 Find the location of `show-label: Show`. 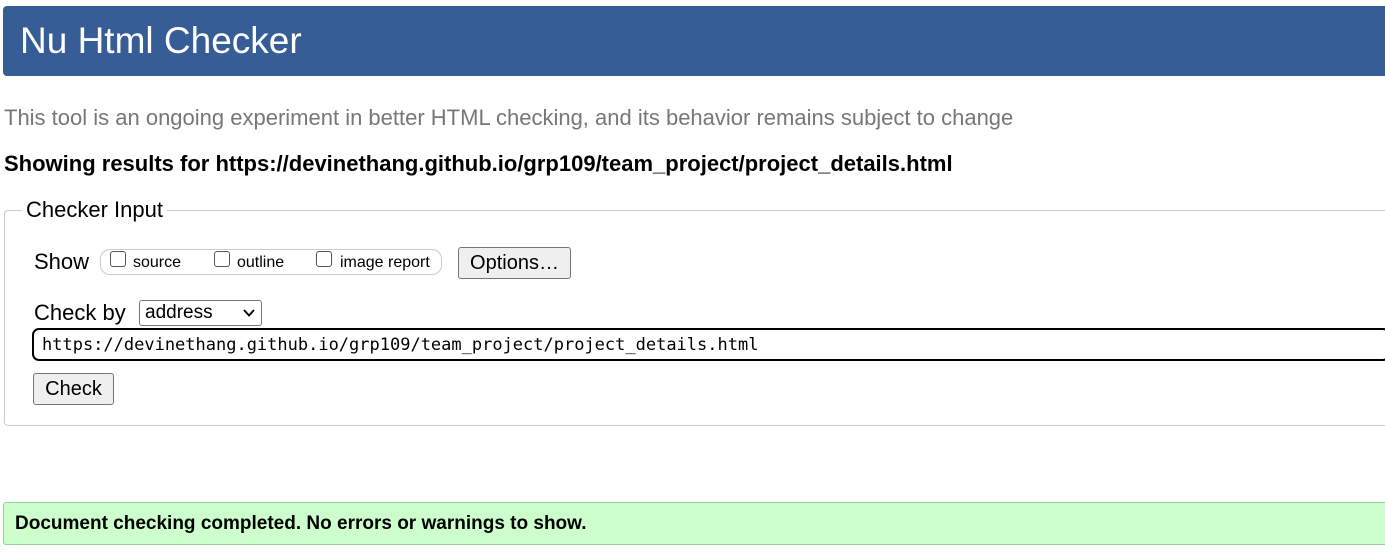

show-label: Show is located at coordinates (62, 261).